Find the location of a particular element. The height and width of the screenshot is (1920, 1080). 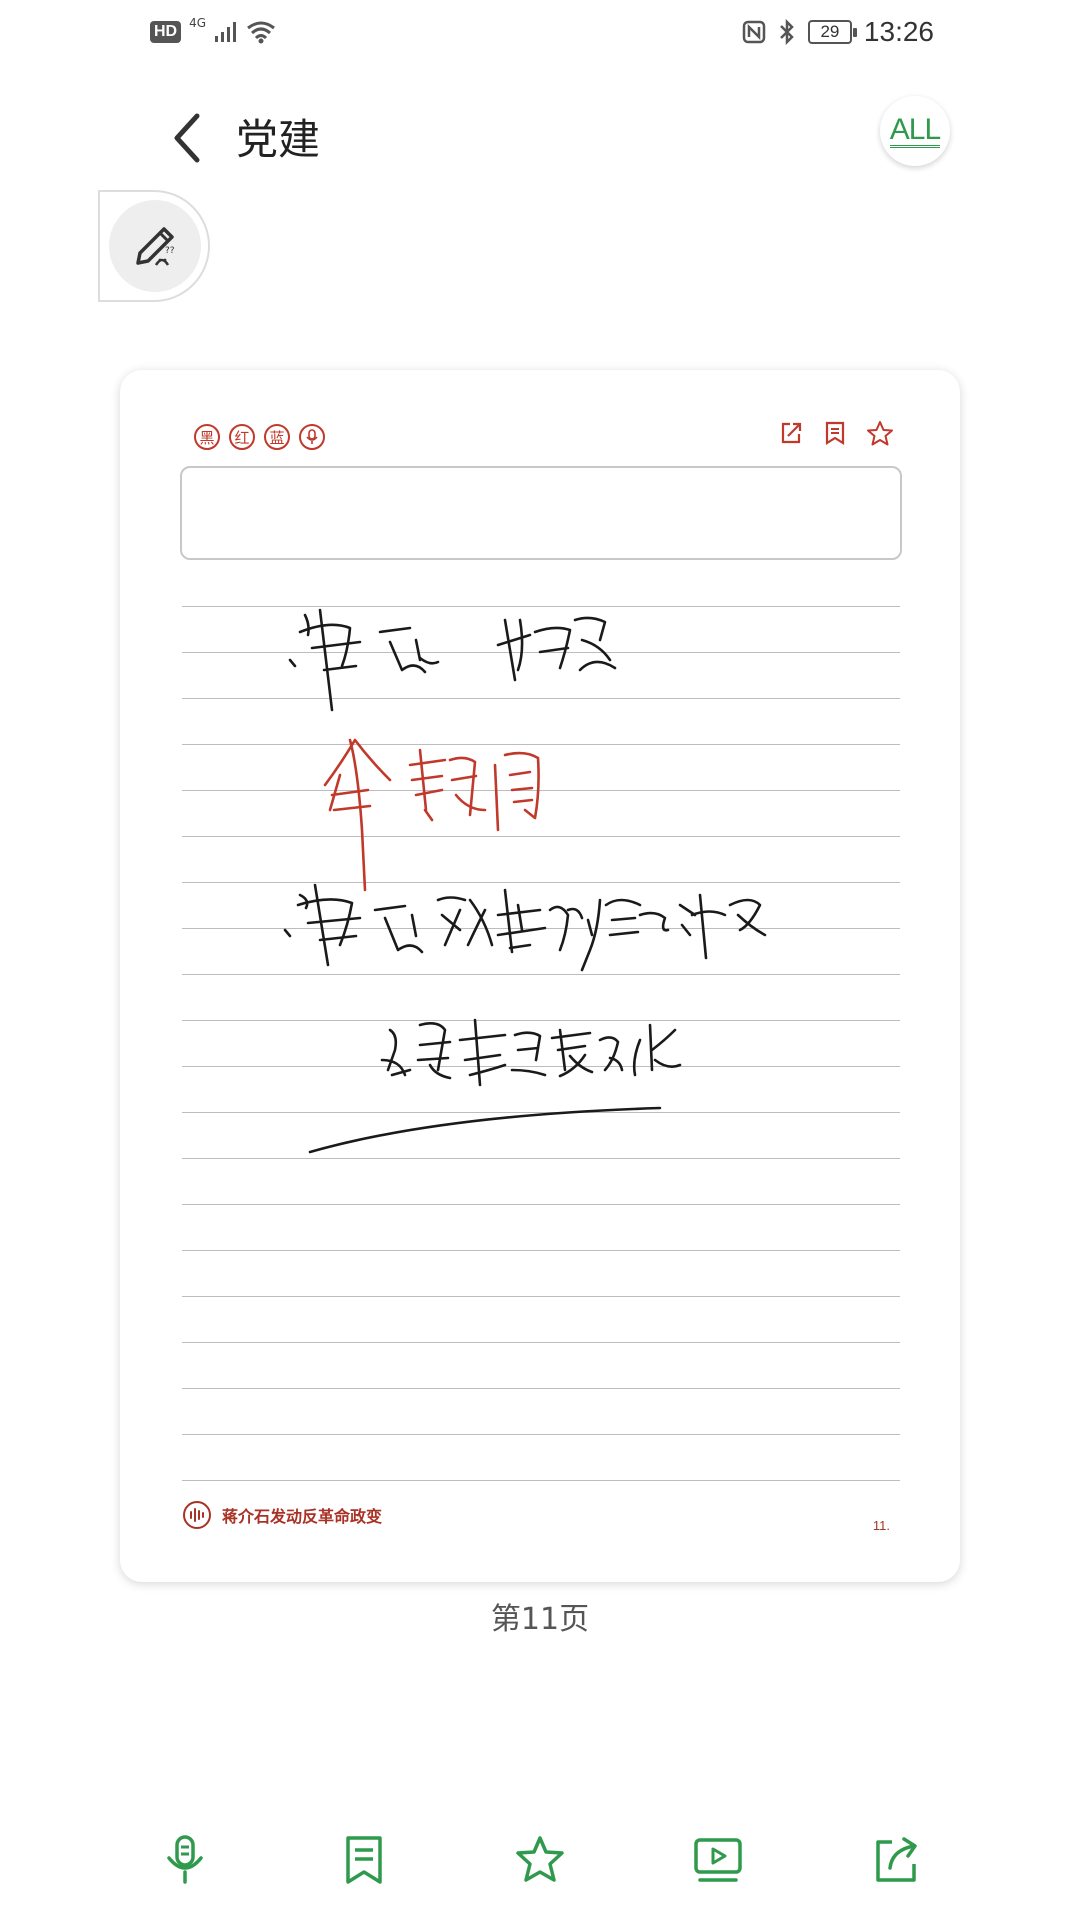

favorite-button is located at coordinates (540, 1860).